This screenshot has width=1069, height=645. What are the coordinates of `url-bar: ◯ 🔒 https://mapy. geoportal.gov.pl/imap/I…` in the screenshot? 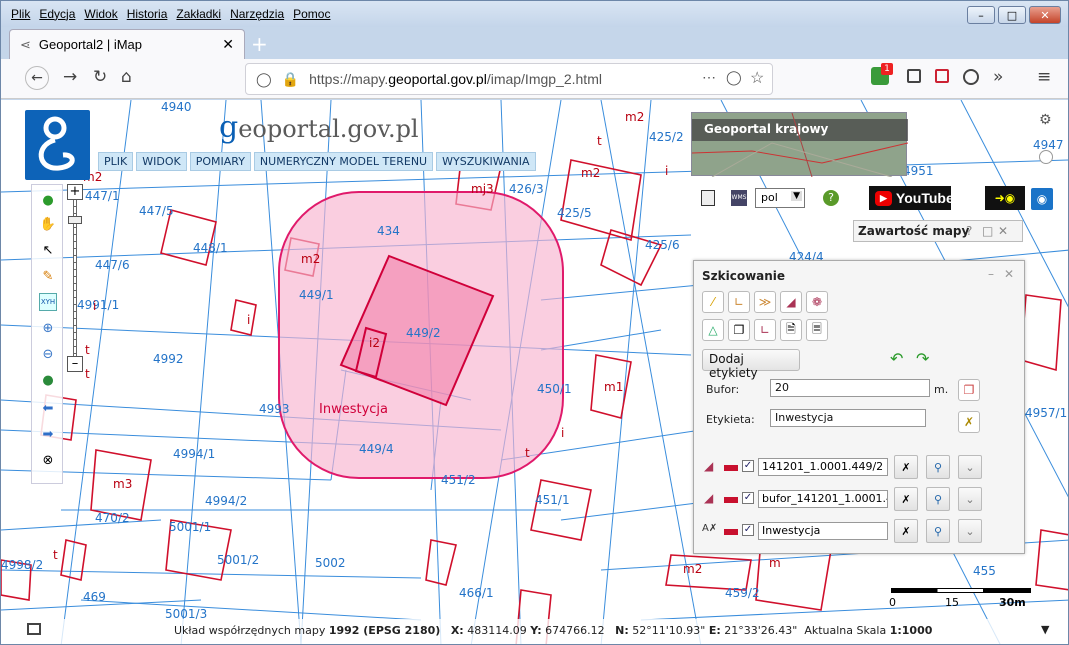 It's located at (509, 79).